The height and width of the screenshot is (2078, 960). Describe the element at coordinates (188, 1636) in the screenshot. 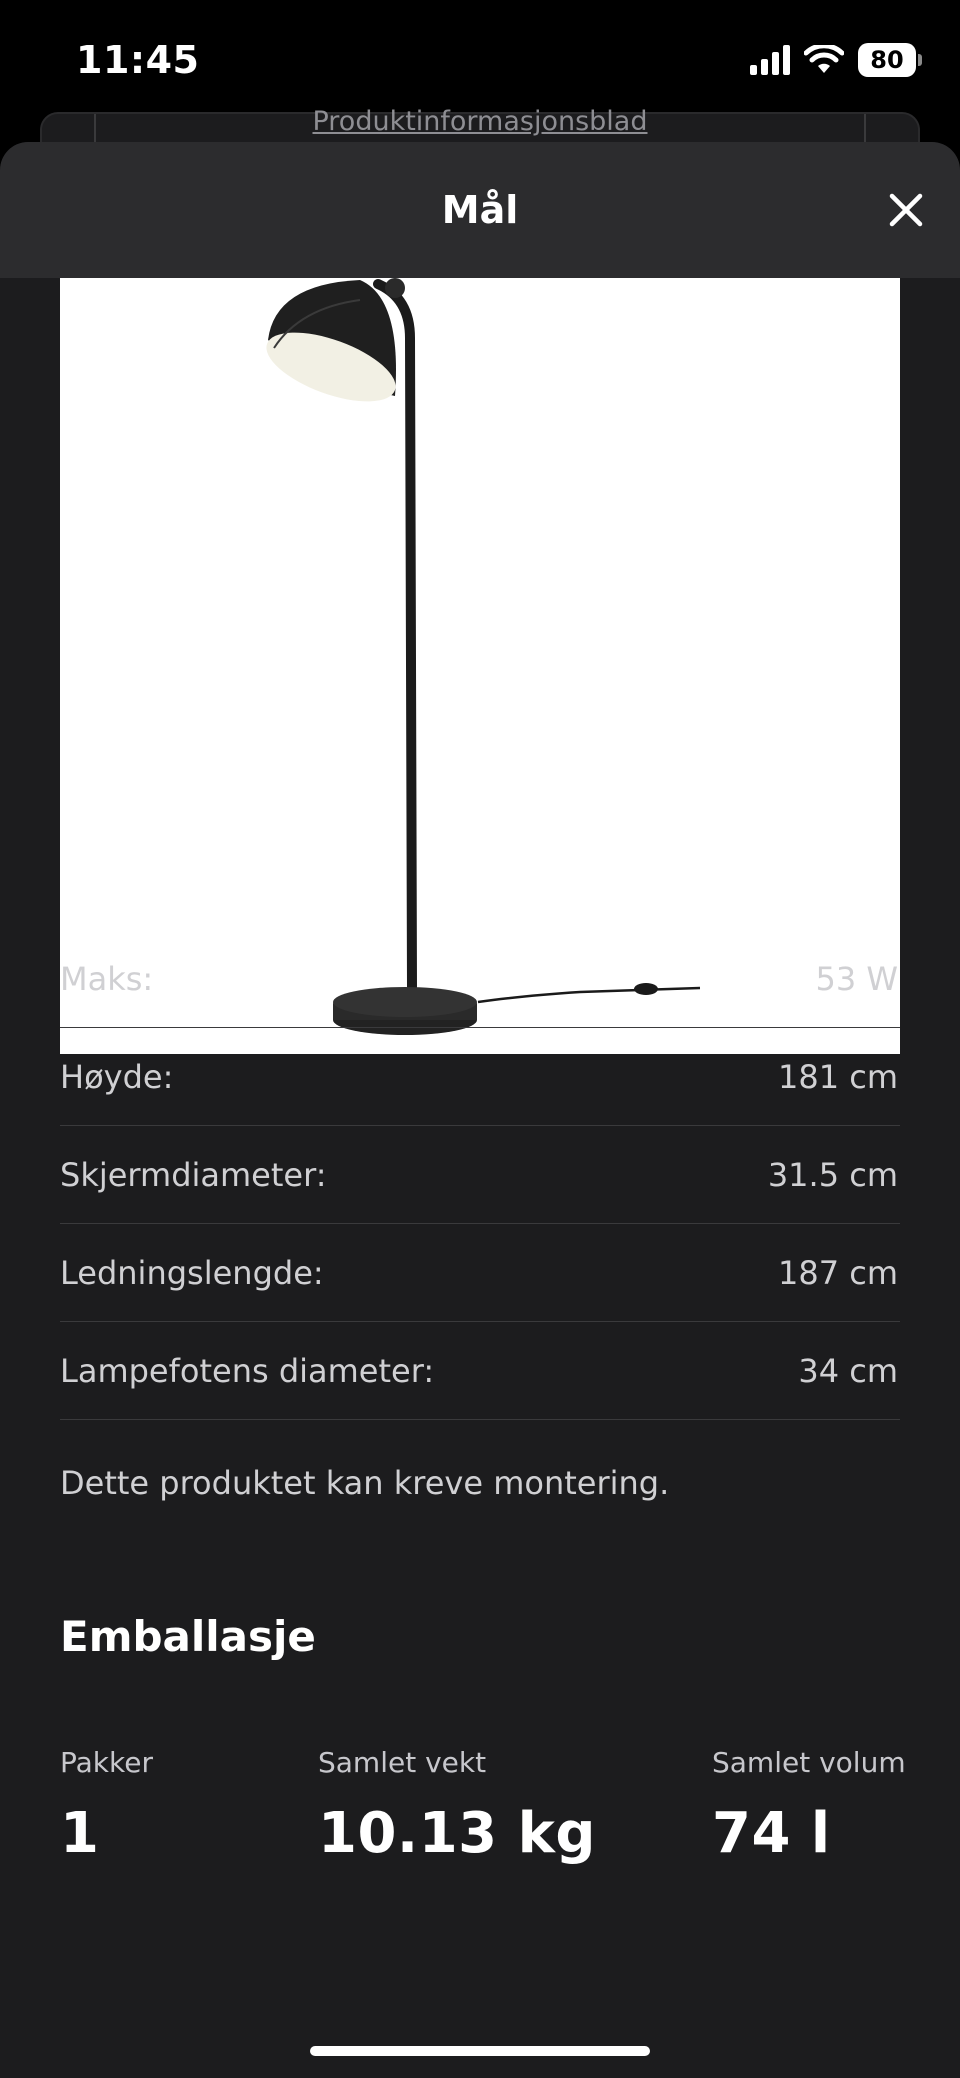

I see `packaging-title: Emballasje` at that location.